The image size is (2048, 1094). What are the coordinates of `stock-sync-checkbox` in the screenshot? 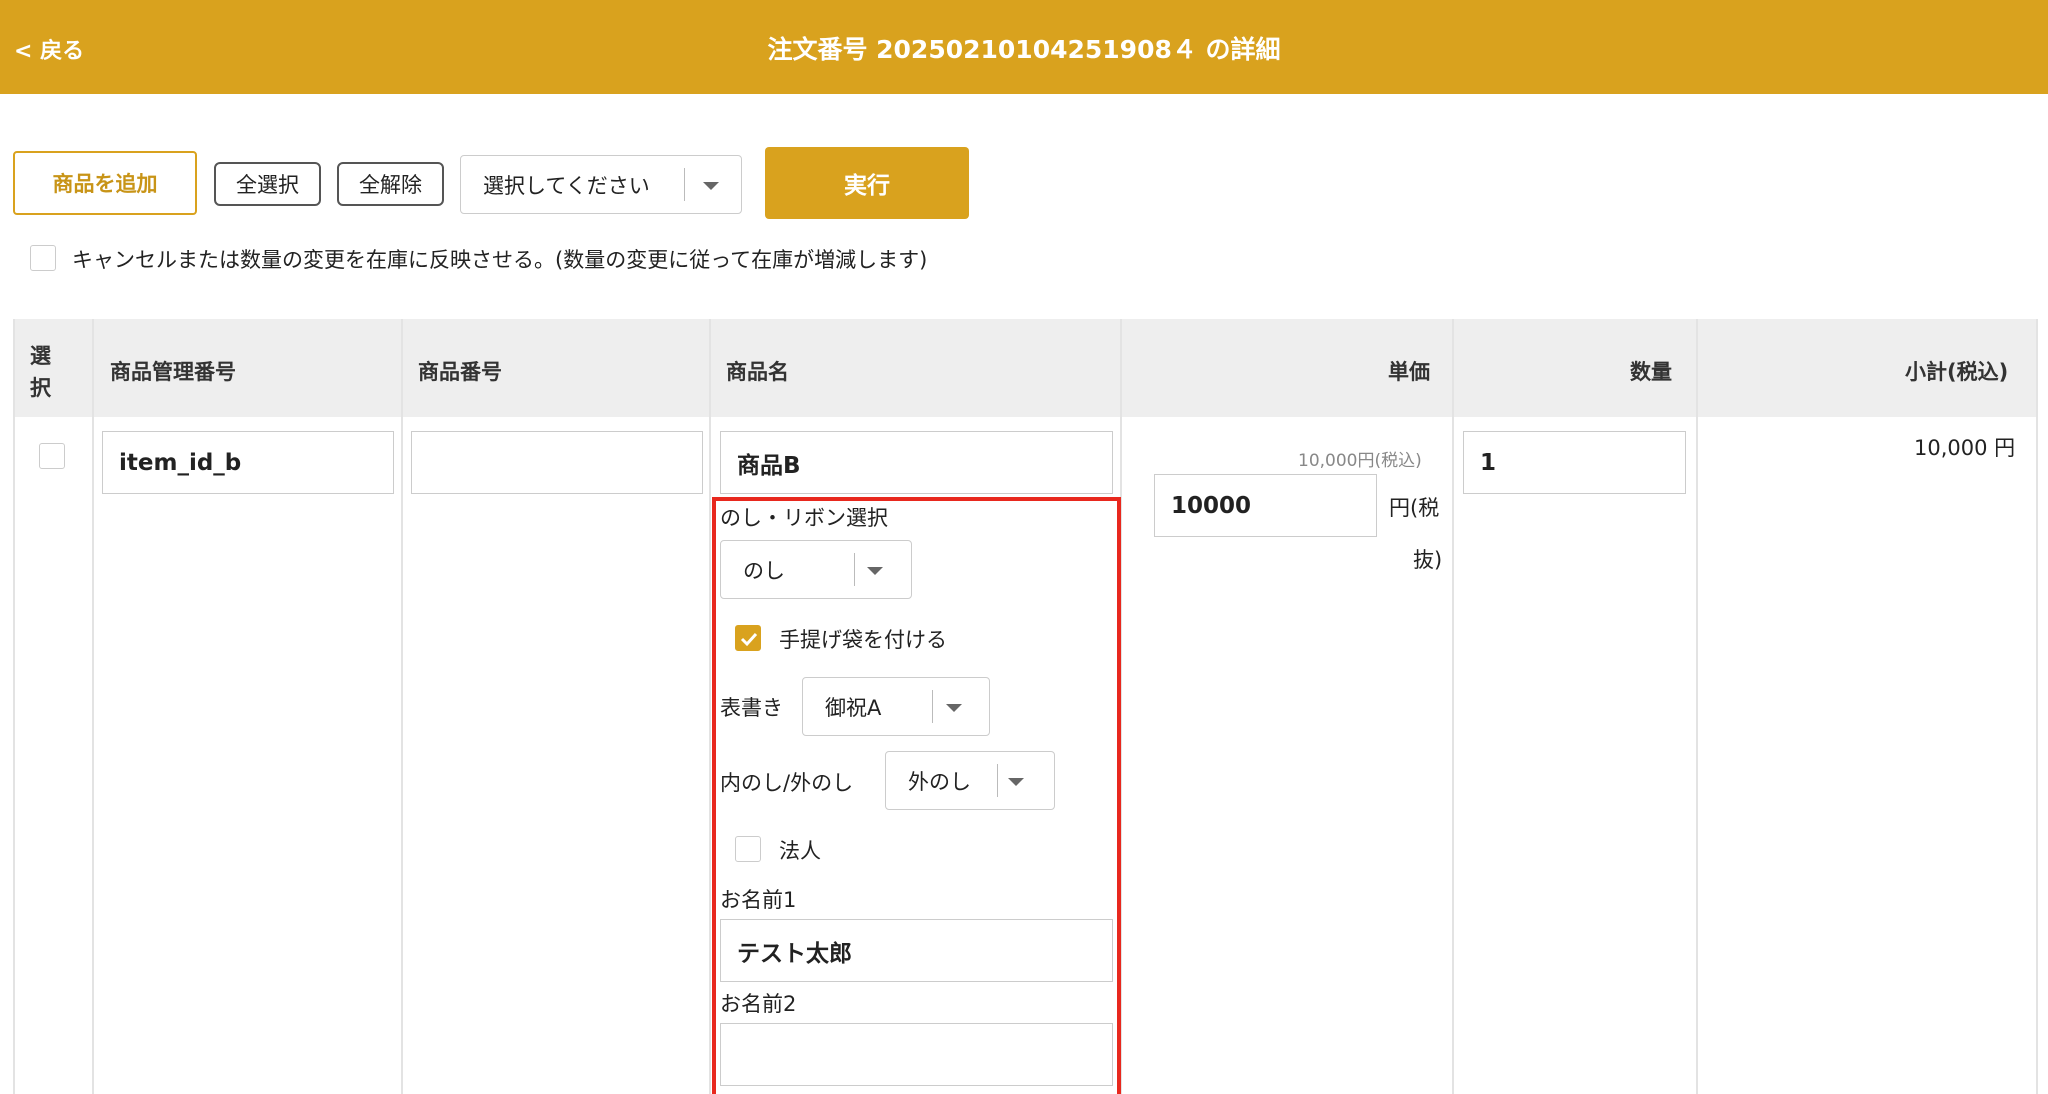 It's located at (43, 258).